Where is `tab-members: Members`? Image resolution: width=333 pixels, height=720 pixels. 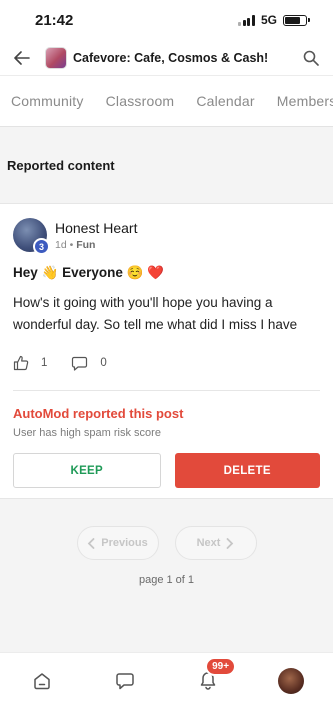 tab-members: Members is located at coordinates (305, 101).